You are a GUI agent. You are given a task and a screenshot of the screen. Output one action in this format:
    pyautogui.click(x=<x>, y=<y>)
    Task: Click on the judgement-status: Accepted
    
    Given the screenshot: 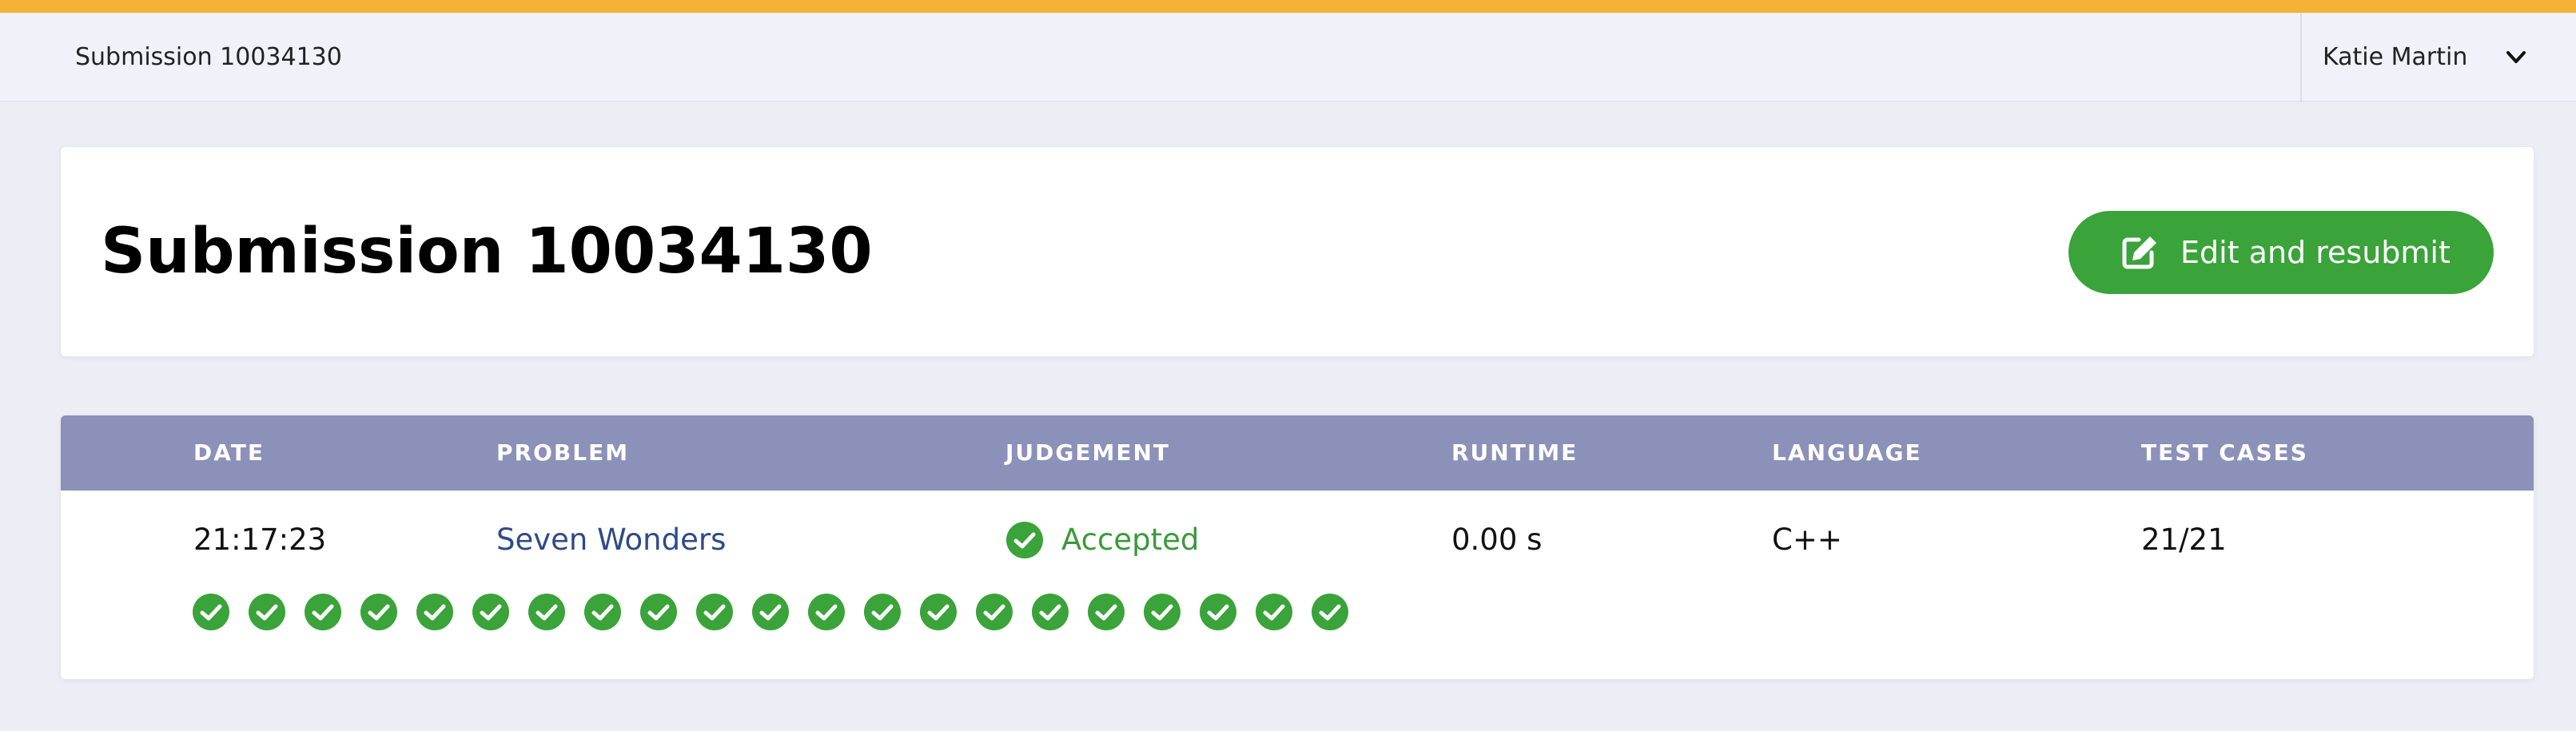 What is the action you would take?
    pyautogui.click(x=1130, y=540)
    